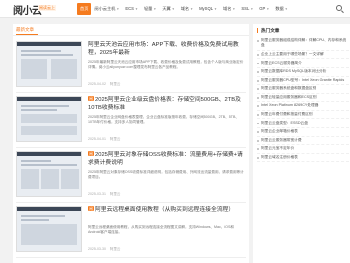  What do you see at coordinates (303, 44) in the screenshot?
I see `sidebar-link: 阿里云服务器组成结构详解：详解CPU、内存和系统盘` at bounding box center [303, 44].